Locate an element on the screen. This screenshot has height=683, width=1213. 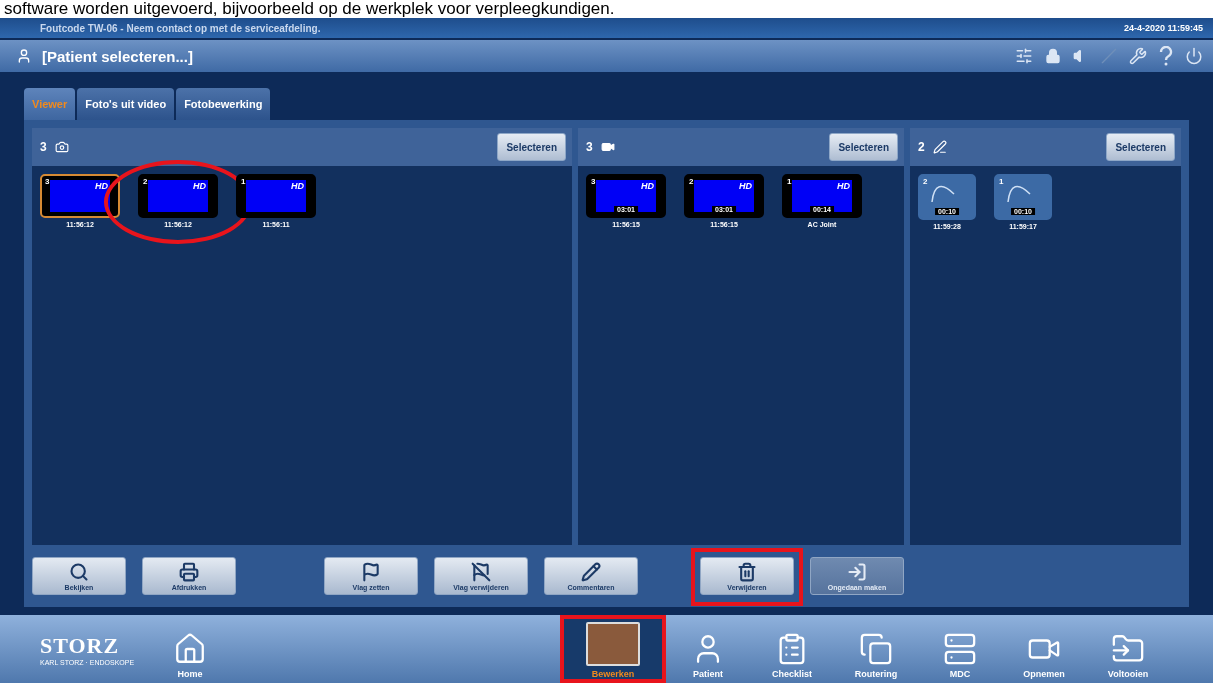
camera-icon is located at coordinates (61, 147).